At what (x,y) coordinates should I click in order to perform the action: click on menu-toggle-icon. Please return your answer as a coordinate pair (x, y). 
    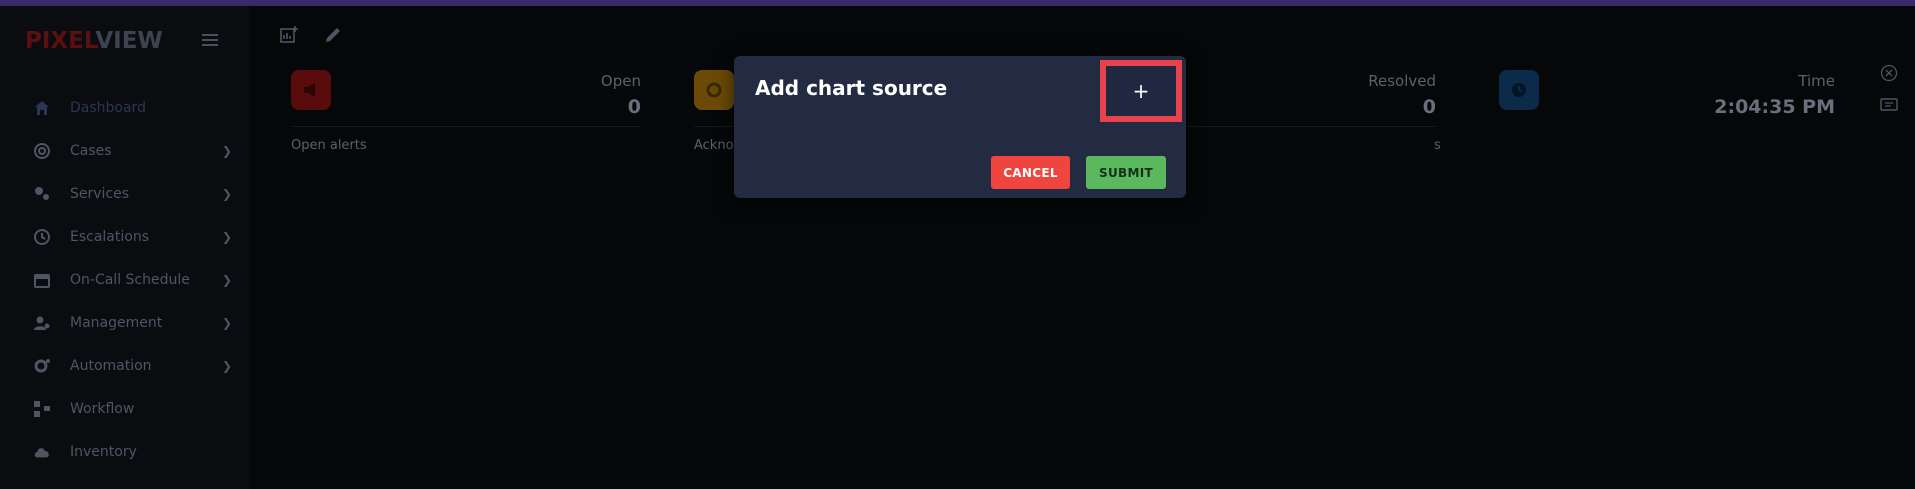
    Looking at the image, I should click on (210, 41).